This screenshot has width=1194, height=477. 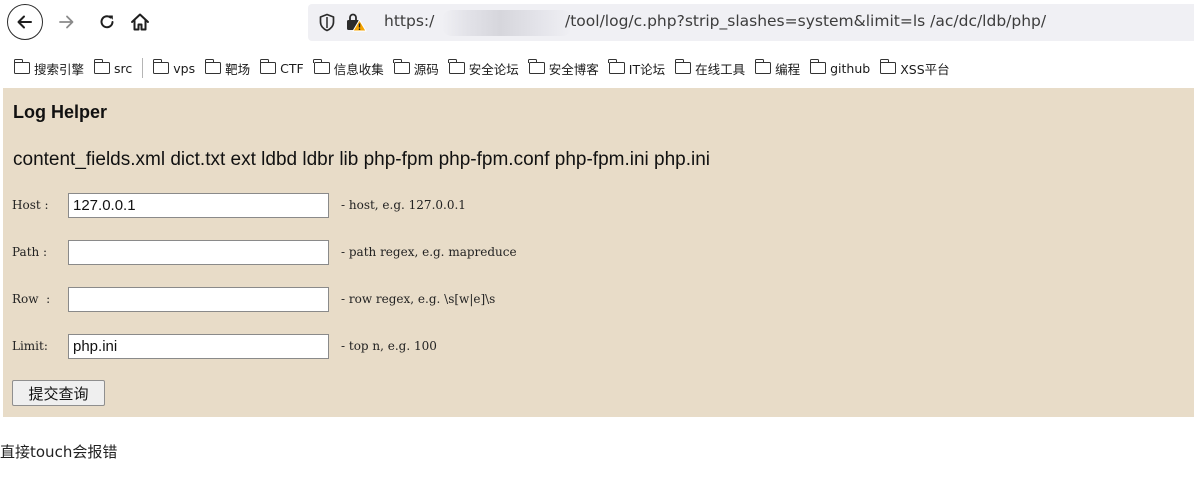 I want to click on bookmark-folder: github, so click(x=840, y=67).